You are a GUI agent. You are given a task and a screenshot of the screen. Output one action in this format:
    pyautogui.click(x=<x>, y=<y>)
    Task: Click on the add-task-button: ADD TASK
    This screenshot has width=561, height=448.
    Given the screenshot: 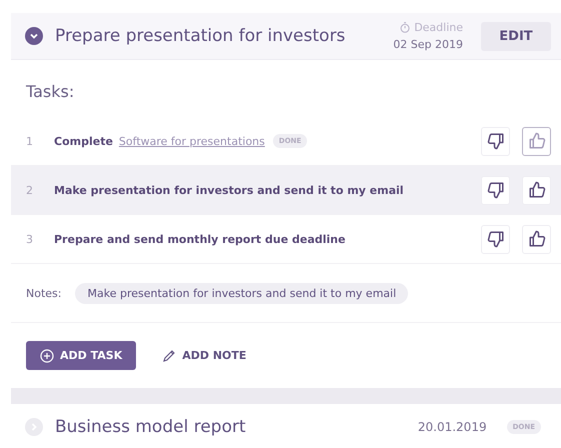 What is the action you would take?
    pyautogui.click(x=81, y=355)
    